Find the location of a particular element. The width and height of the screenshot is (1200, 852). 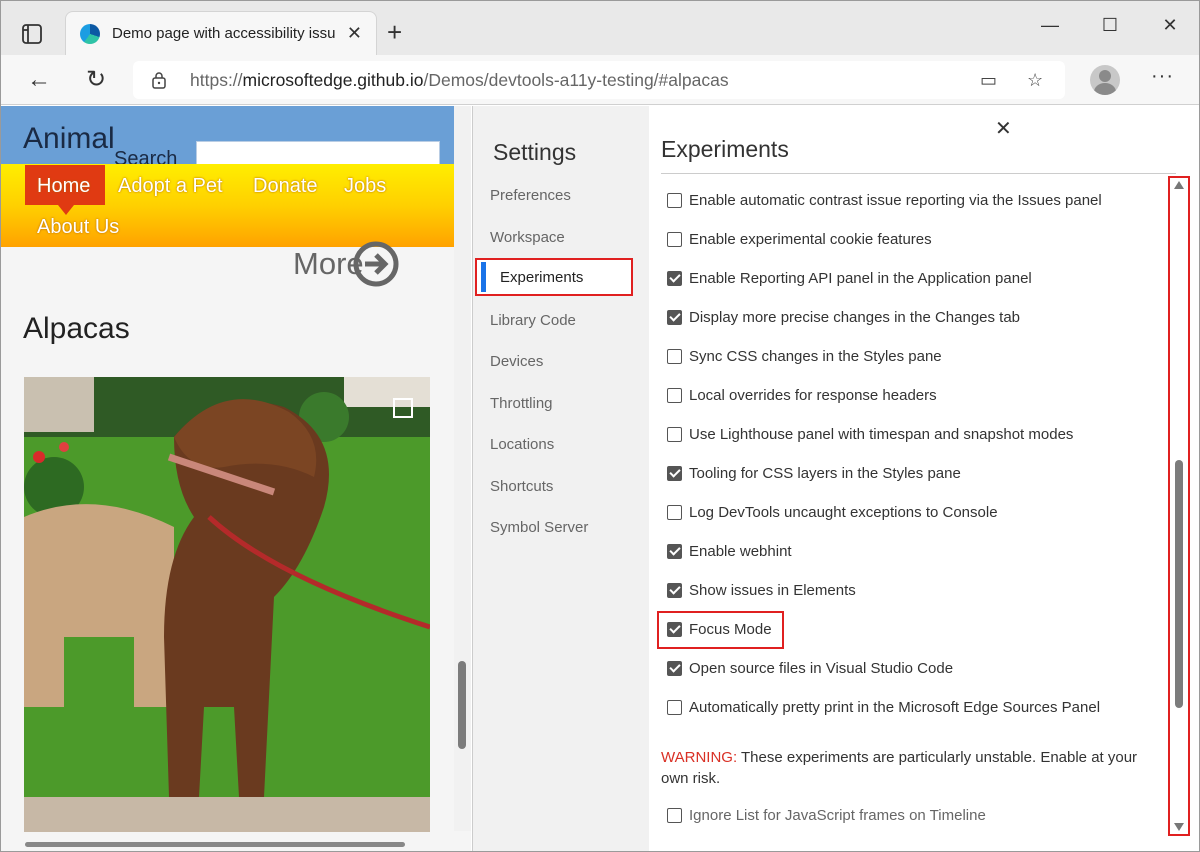

page-heading: Alpacas is located at coordinates (76, 328).